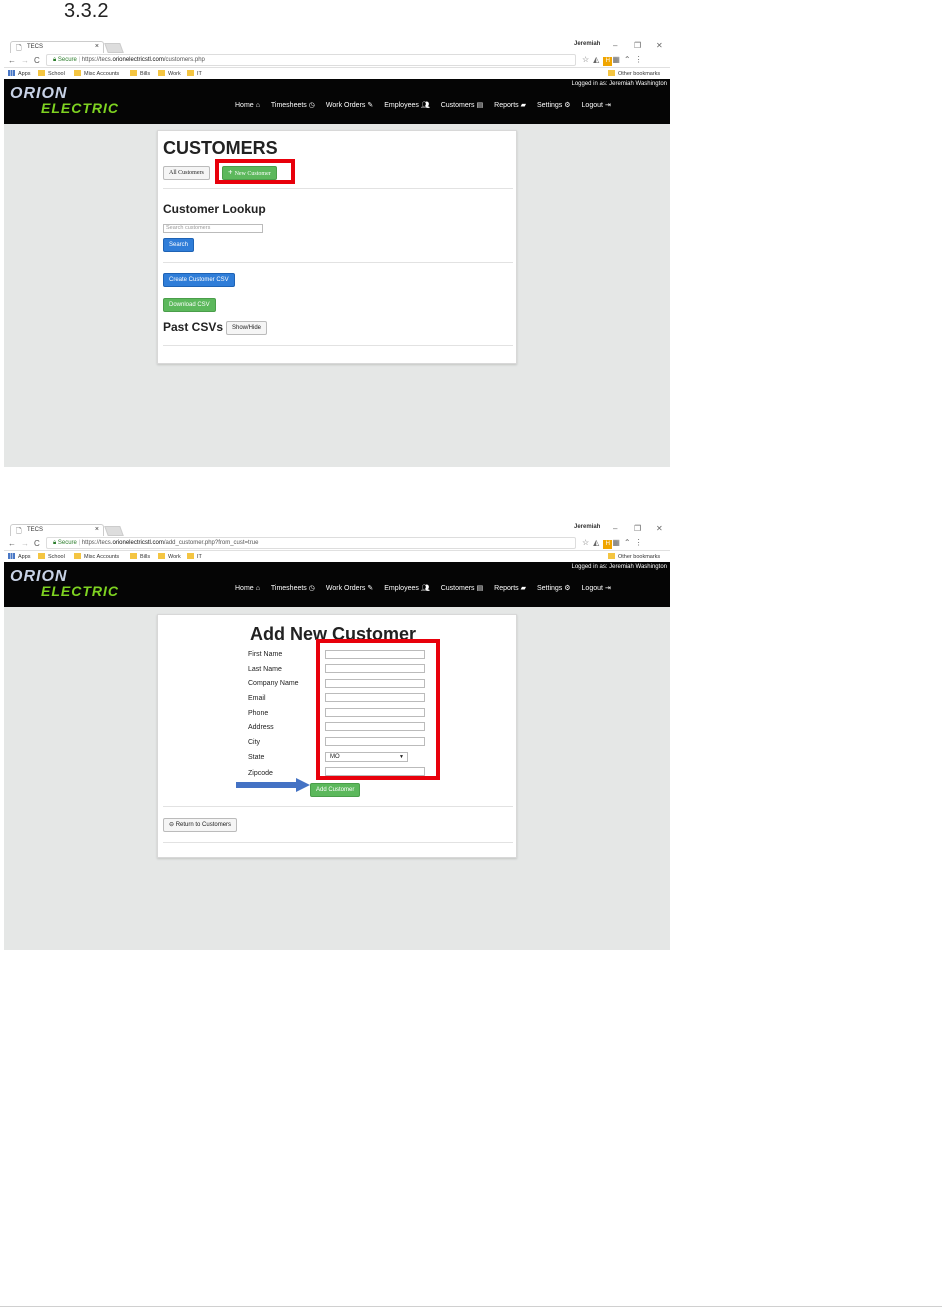  What do you see at coordinates (335, 790) in the screenshot?
I see `add-customer-button: Add Customer` at bounding box center [335, 790].